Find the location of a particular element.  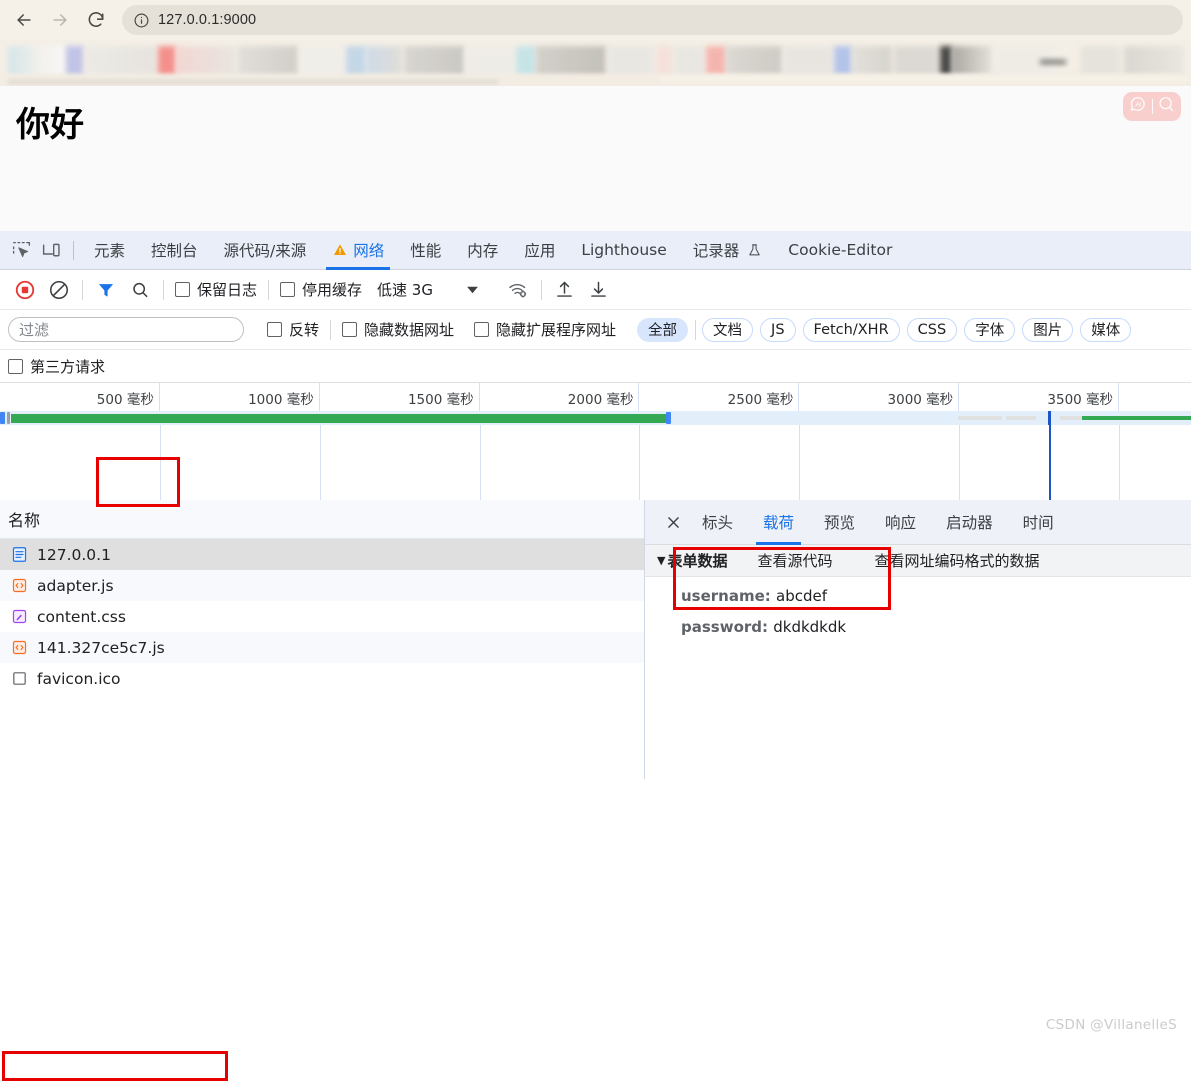

forward-icon is located at coordinates (60, 20).